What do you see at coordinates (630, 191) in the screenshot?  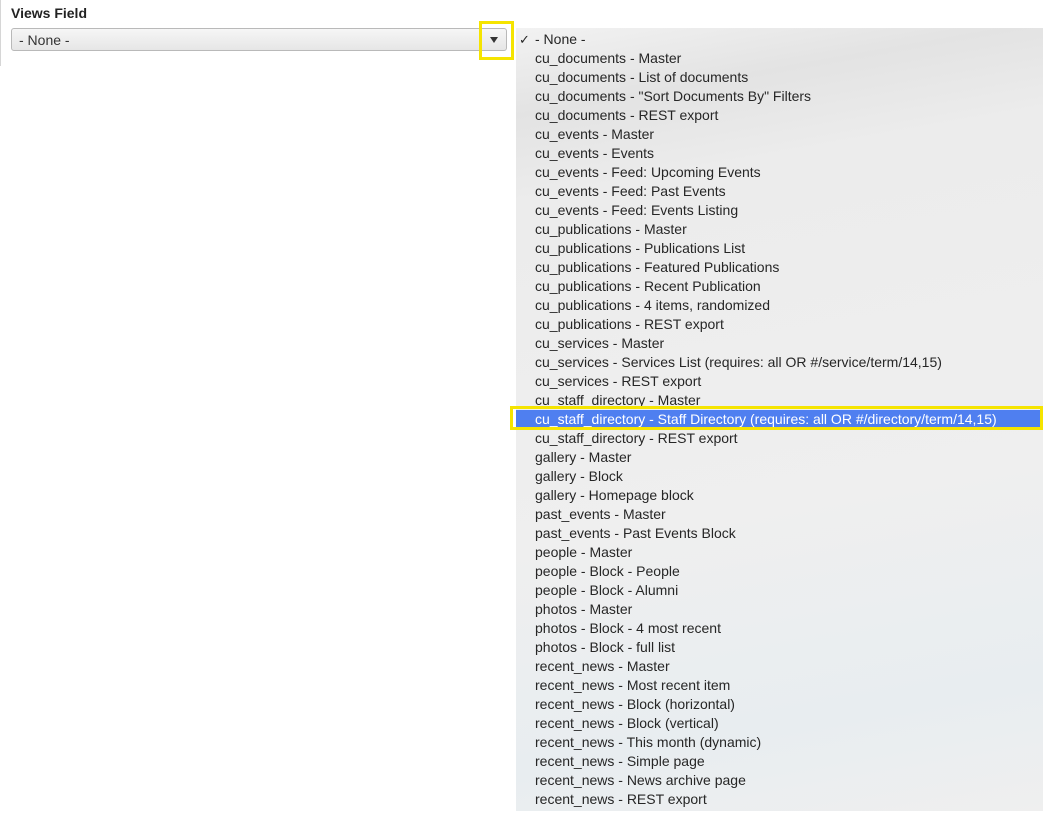 I see `dropdown-option-label: cu_events - Feed: Past Events` at bounding box center [630, 191].